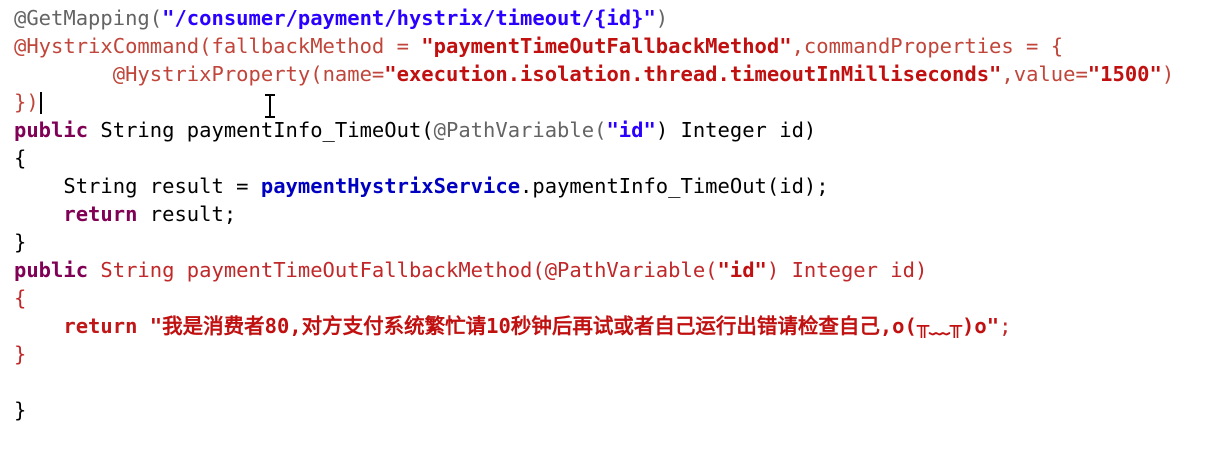 The height and width of the screenshot is (454, 1219). What do you see at coordinates (616, 298) in the screenshot?
I see `code-line-11: {` at bounding box center [616, 298].